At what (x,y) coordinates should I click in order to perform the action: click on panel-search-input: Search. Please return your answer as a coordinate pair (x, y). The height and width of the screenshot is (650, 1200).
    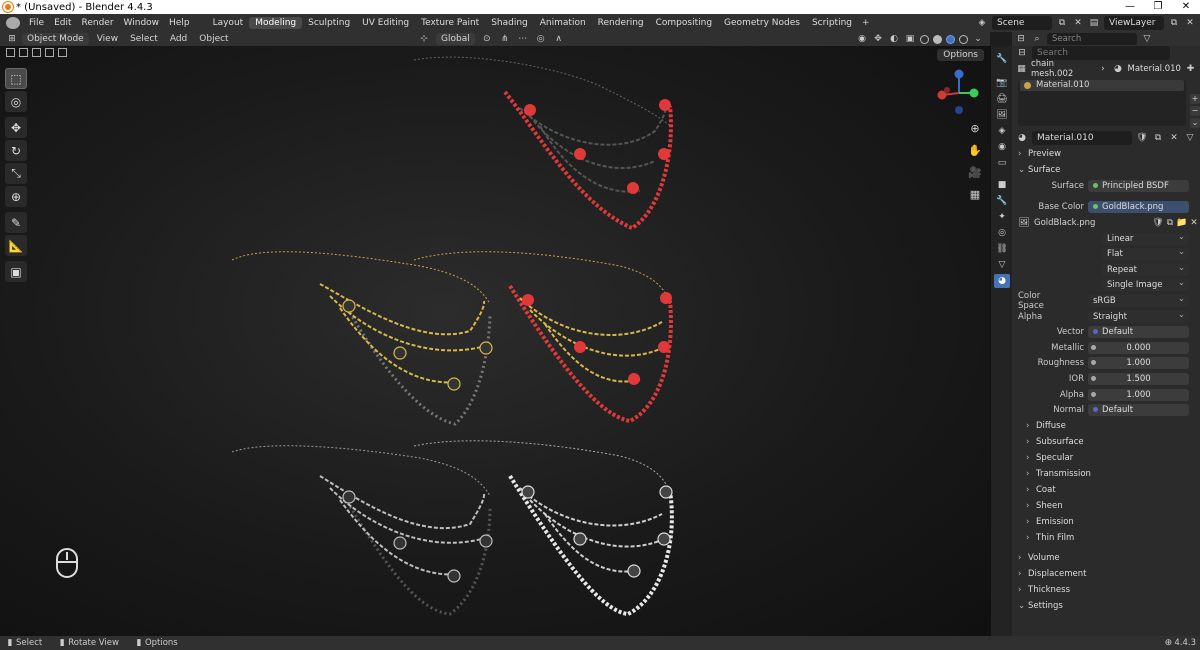
    Looking at the image, I should click on (1101, 53).